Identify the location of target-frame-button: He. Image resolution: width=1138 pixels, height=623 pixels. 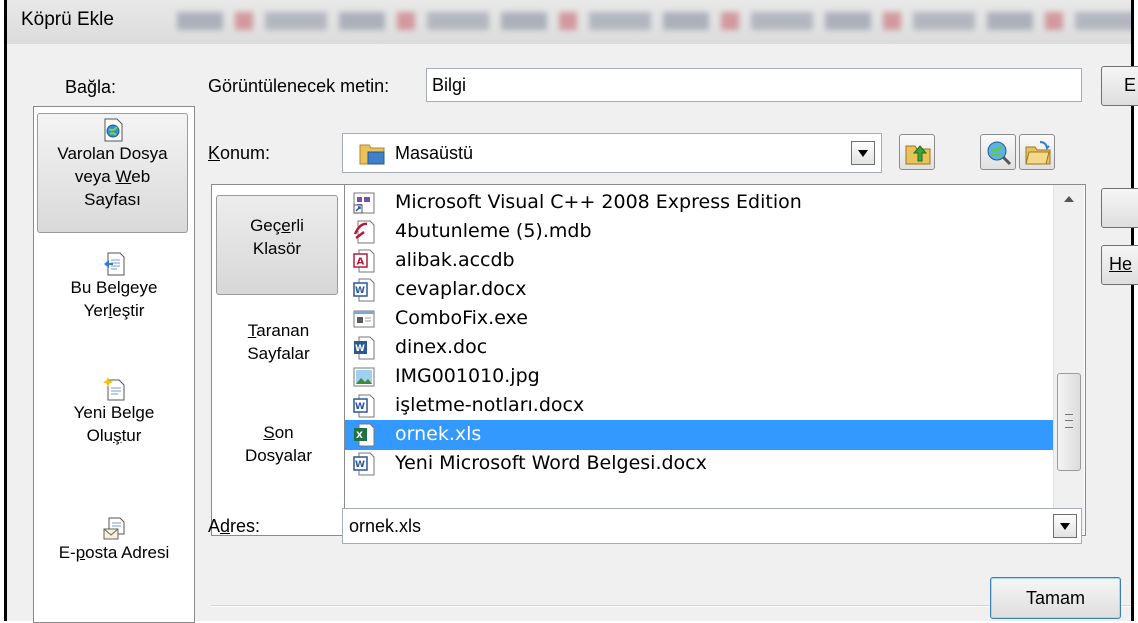
(1119, 265).